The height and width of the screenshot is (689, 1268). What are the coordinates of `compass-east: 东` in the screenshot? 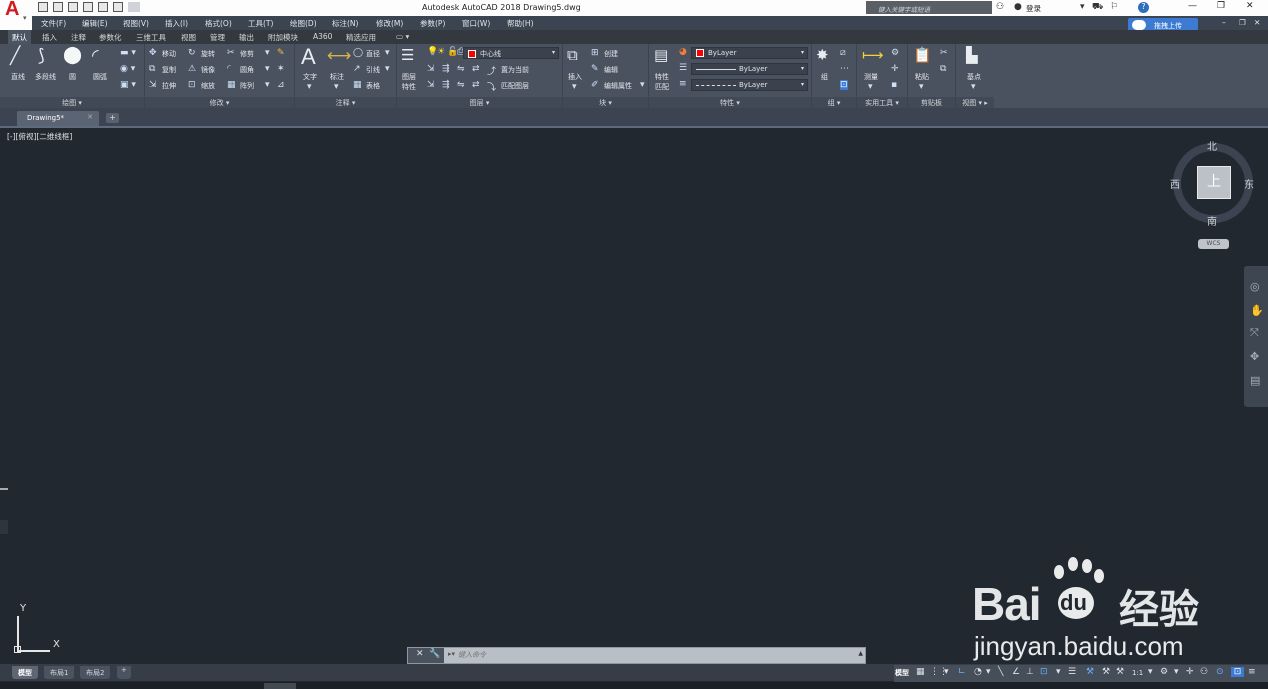 It's located at (1249, 183).